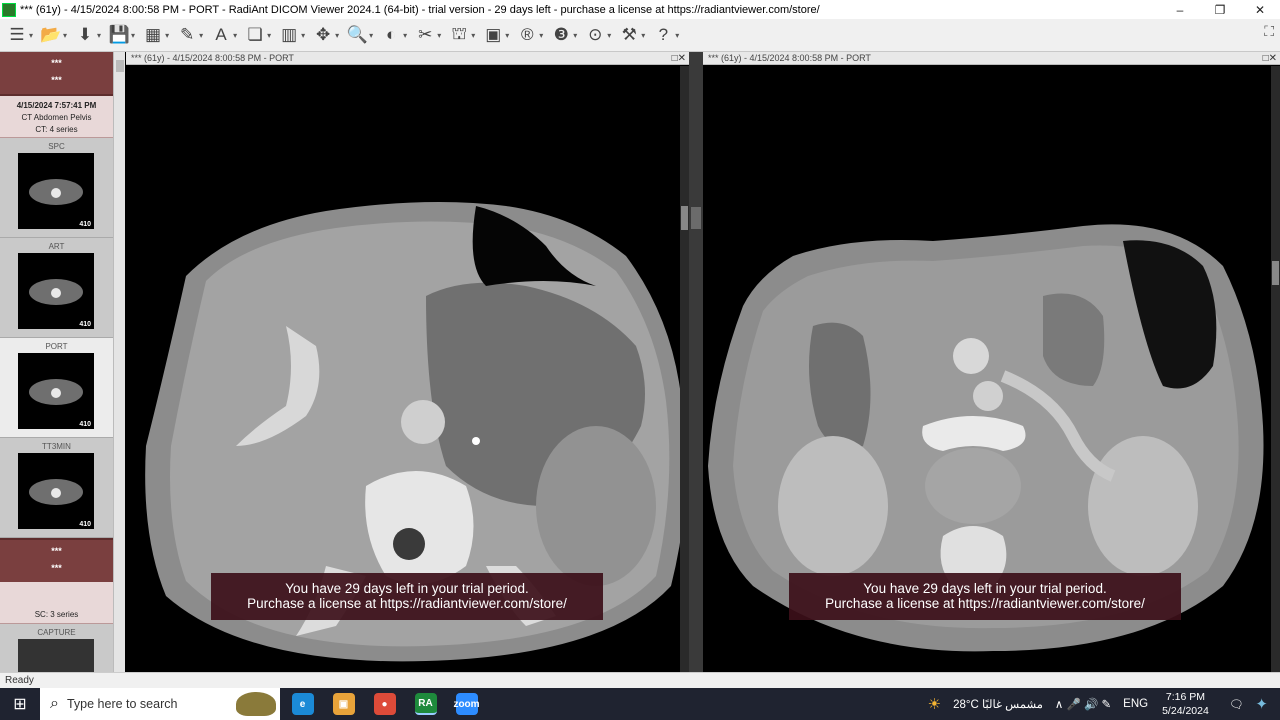 Image resolution: width=1280 pixels, height=720 pixels. I want to click on measure-icon: ✂, so click(425, 34).